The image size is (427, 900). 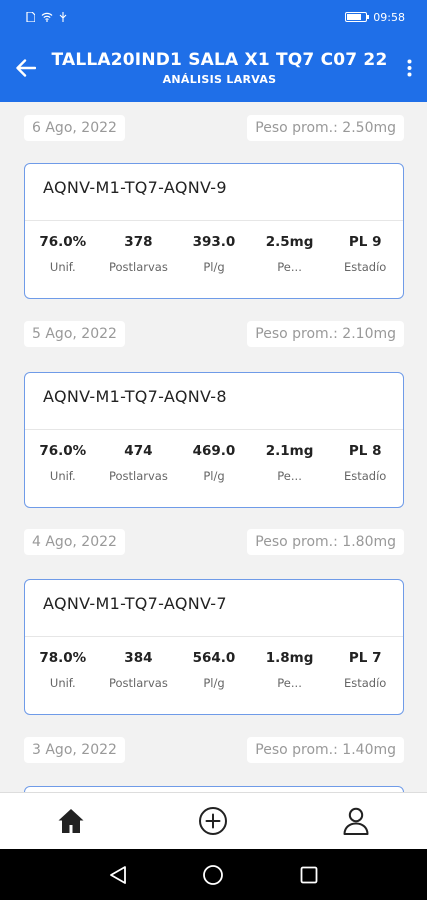 I want to click on recents-square-icon, so click(x=309, y=874).